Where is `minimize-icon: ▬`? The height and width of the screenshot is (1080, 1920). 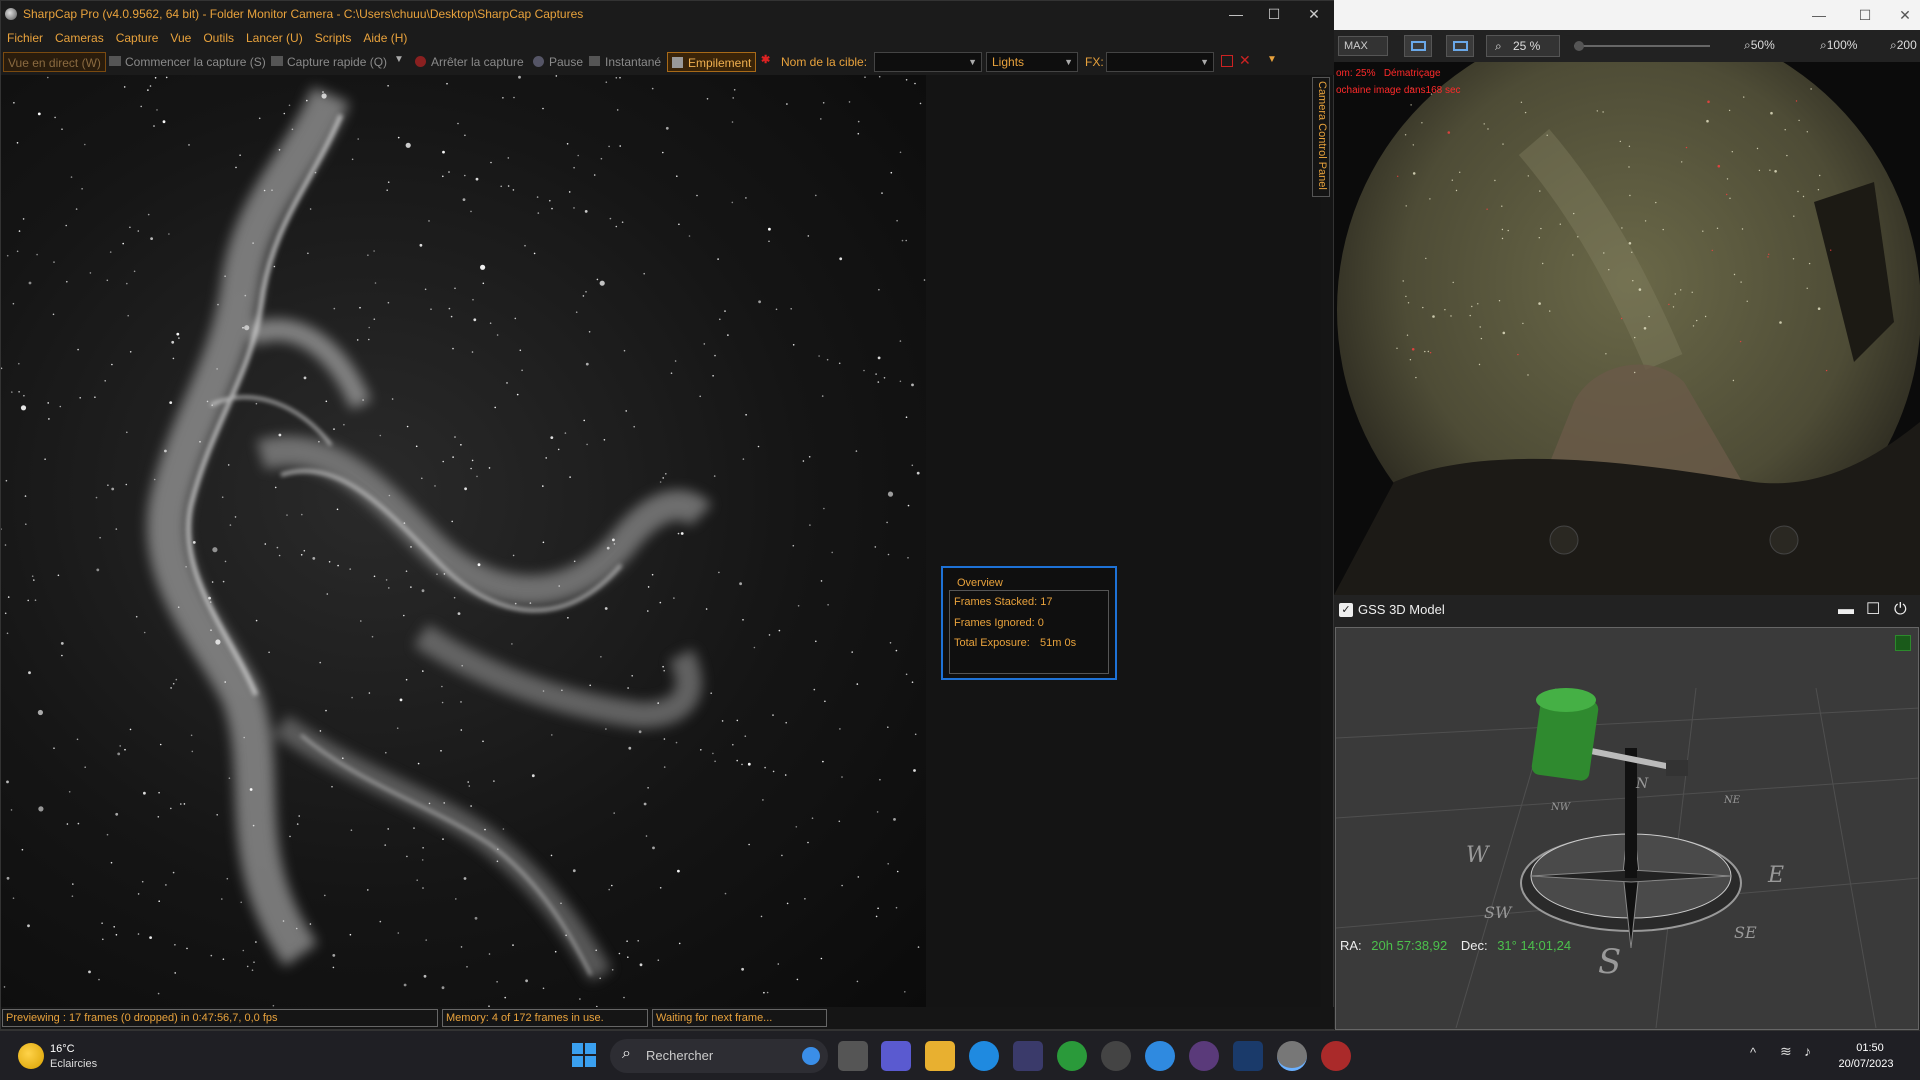 minimize-icon: ▬ is located at coordinates (1846, 610).